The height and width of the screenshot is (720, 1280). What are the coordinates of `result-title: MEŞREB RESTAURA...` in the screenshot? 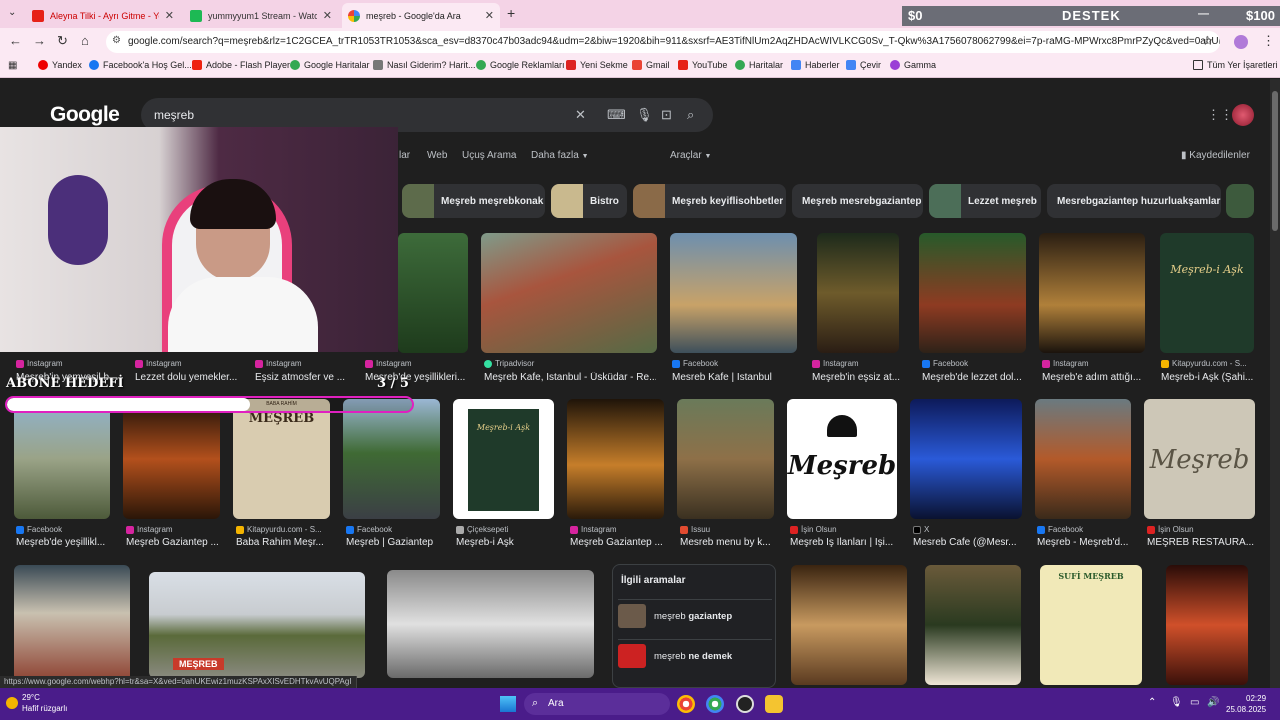 It's located at (1201, 542).